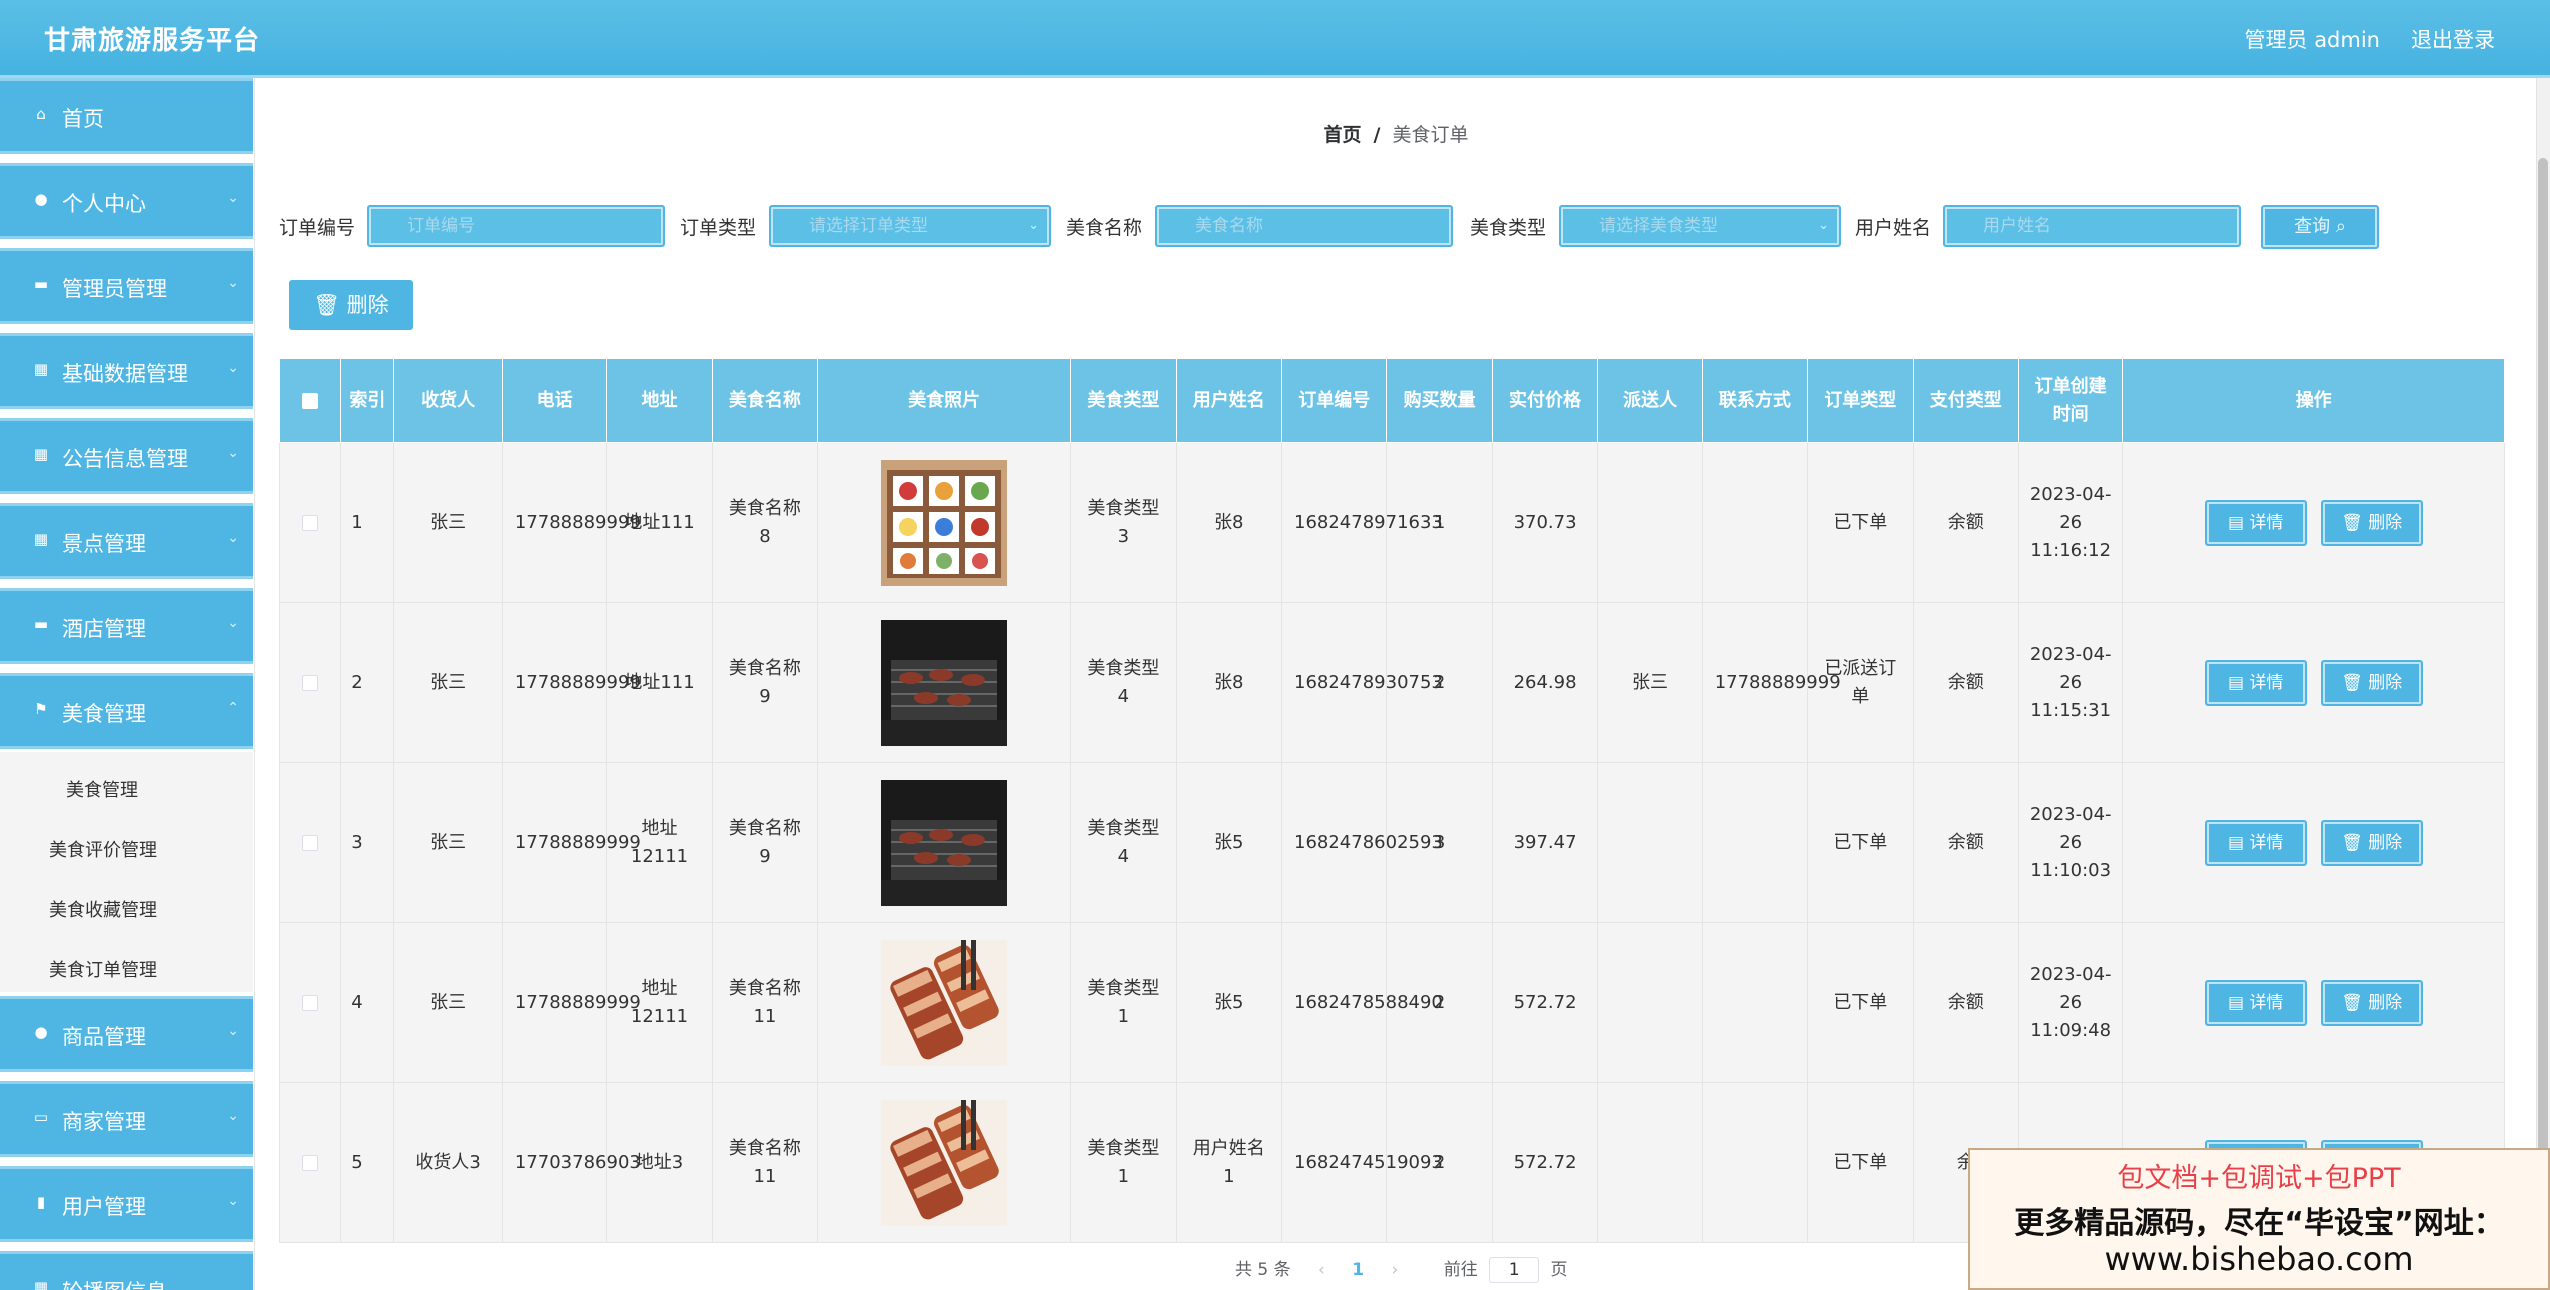 This screenshot has width=2550, height=1290. Describe the element at coordinates (2092, 226) in the screenshot. I see `username-input: 用户姓名` at that location.